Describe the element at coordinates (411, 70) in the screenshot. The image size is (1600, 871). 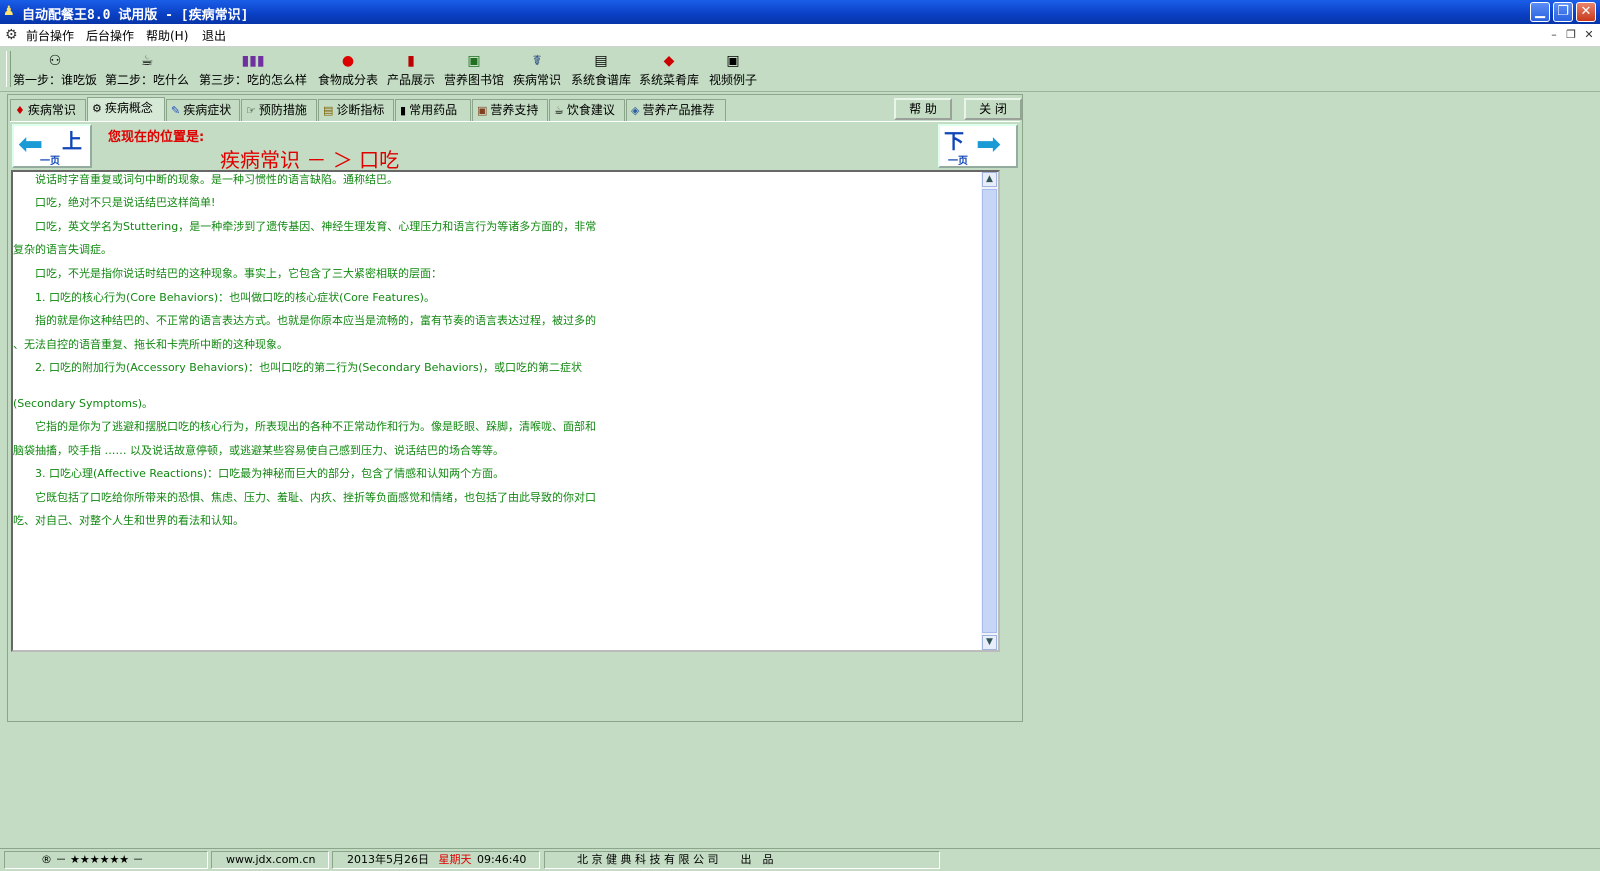
I see `toolbar-product-showcase-button: ▮ 产品展示` at that location.